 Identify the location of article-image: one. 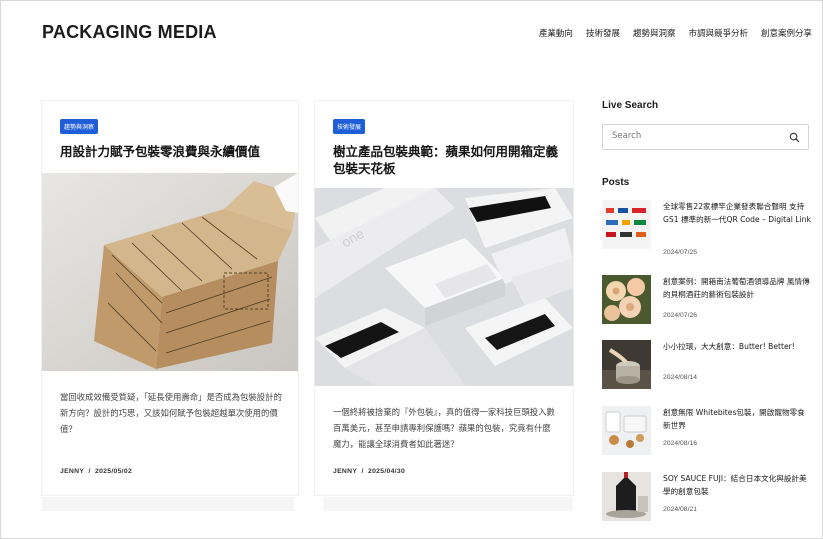
(444, 287).